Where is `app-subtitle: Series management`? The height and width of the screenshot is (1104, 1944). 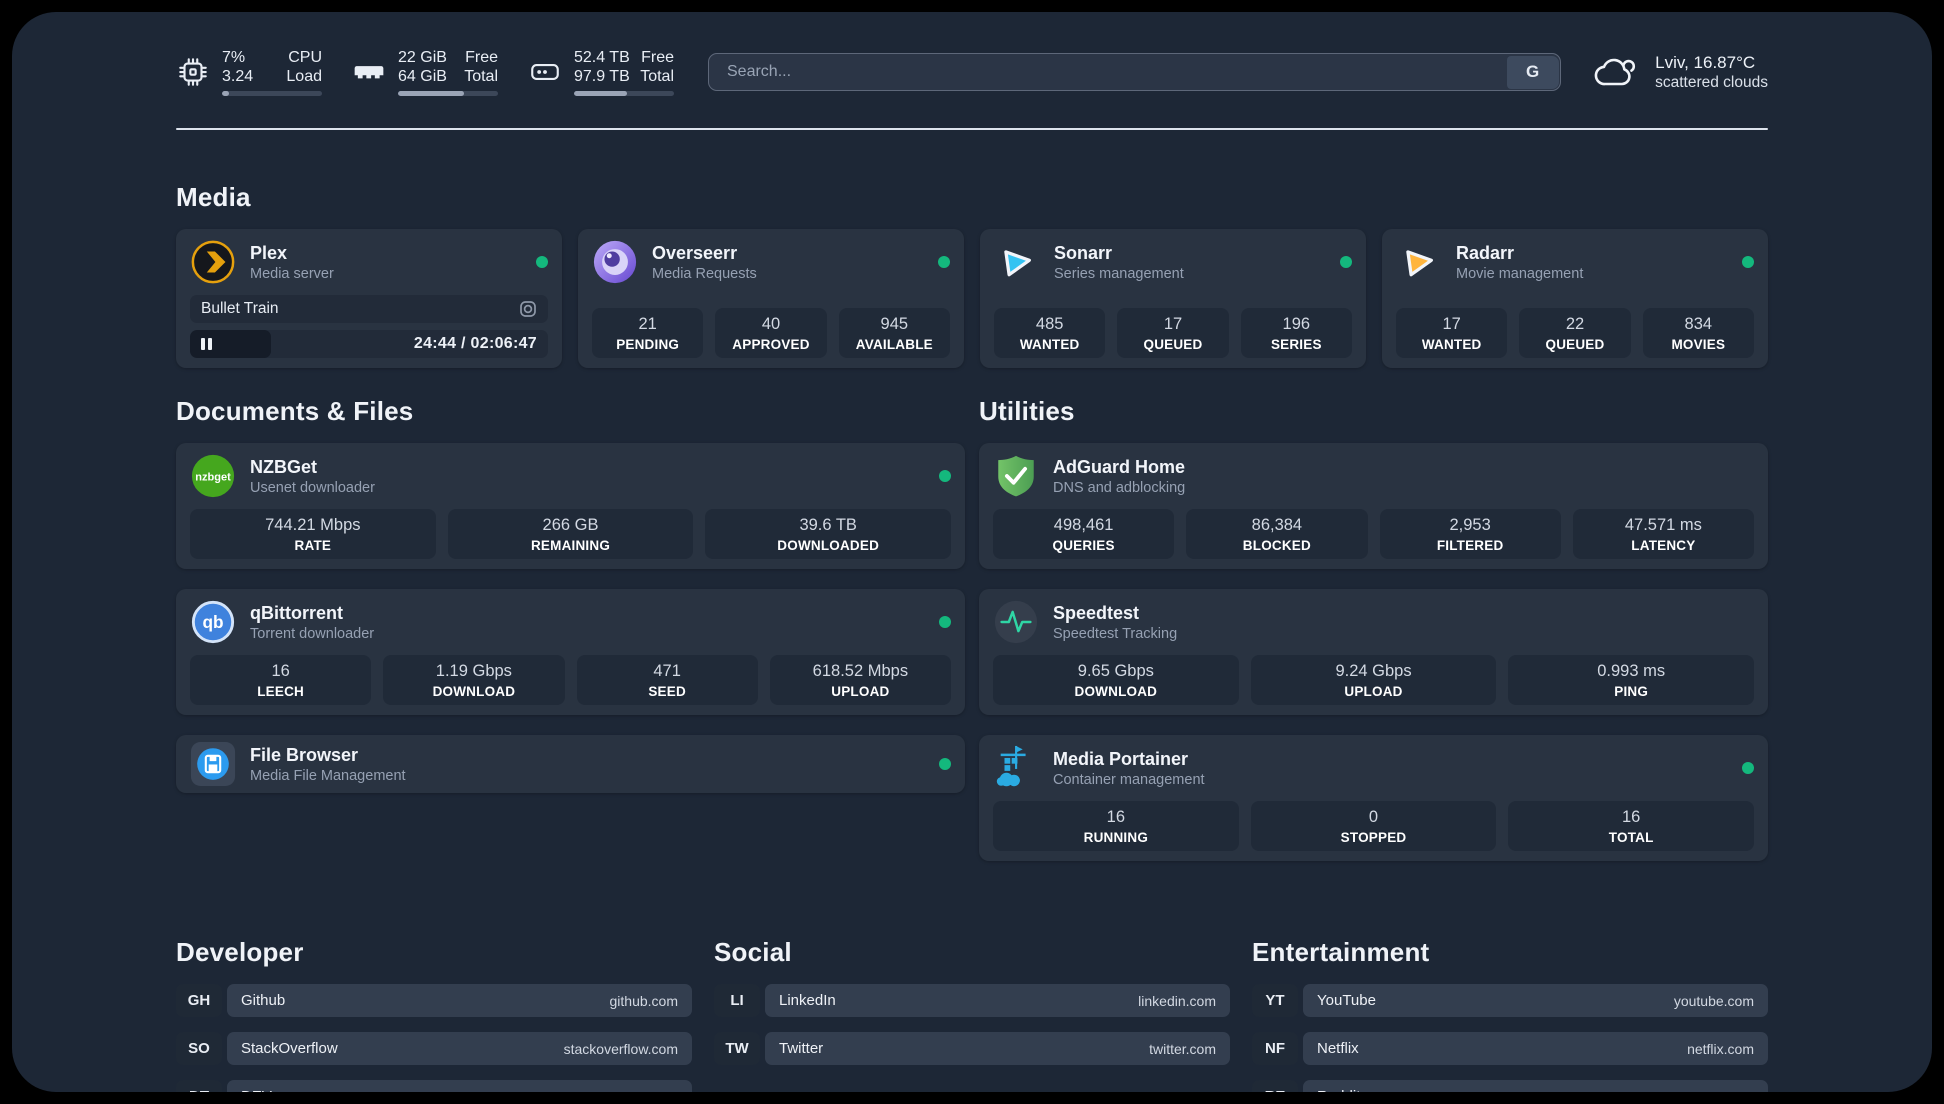
app-subtitle: Series management is located at coordinates (1119, 273).